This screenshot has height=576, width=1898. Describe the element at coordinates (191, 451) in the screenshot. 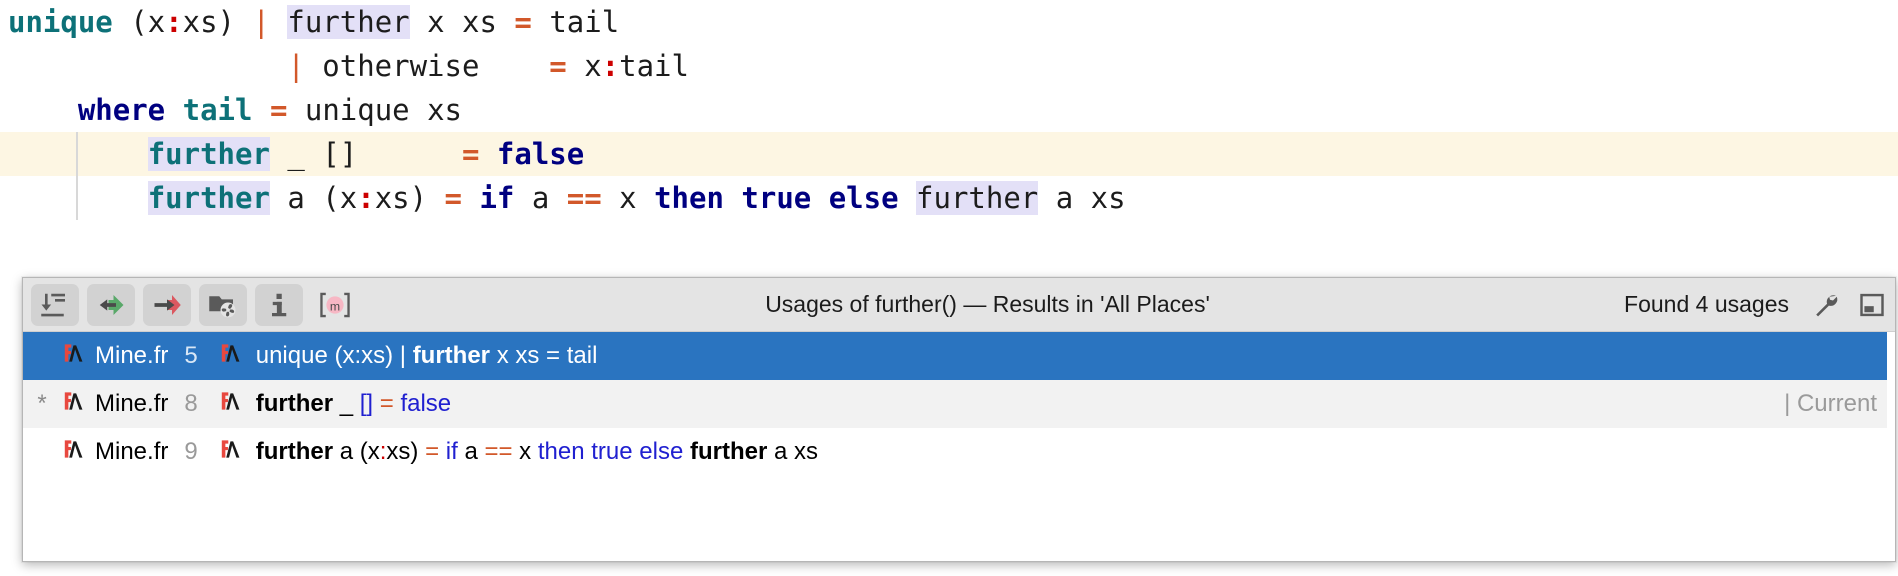

I see `line-number: 9` at that location.